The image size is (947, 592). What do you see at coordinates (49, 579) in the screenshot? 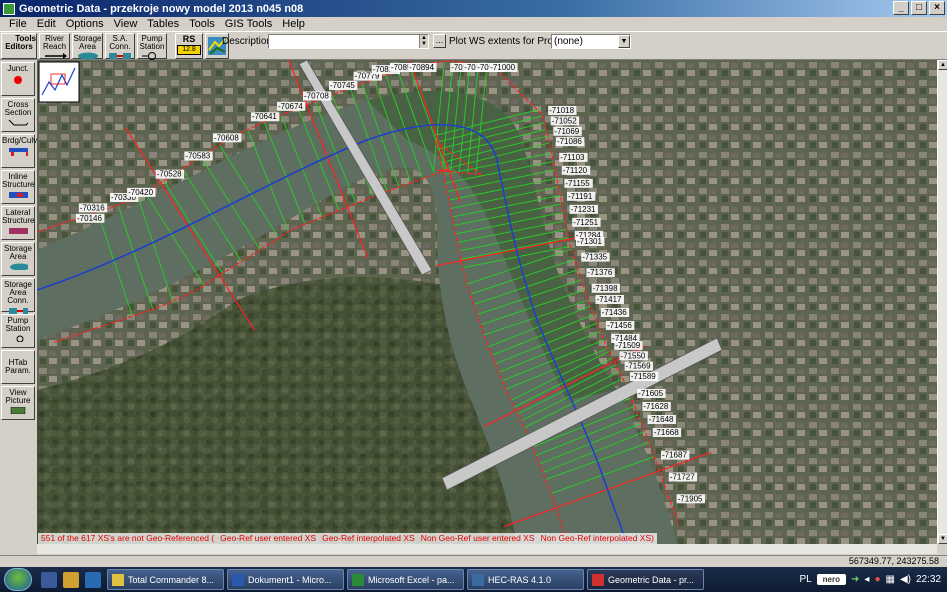
I see `show-desktop-icon` at bounding box center [49, 579].